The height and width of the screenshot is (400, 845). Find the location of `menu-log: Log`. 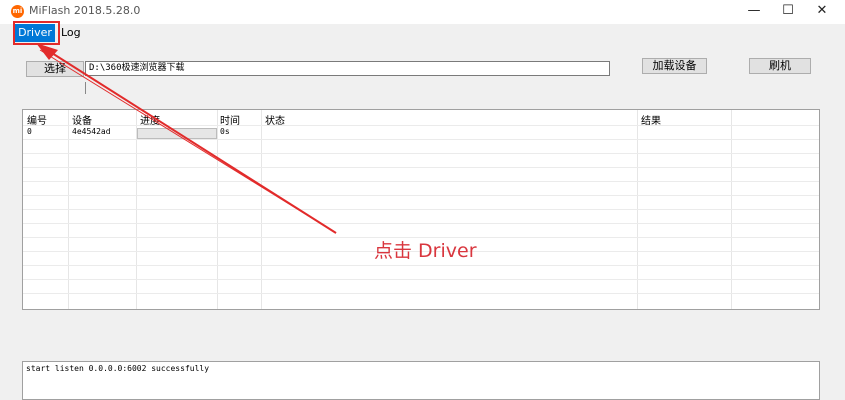

menu-log: Log is located at coordinates (71, 33).